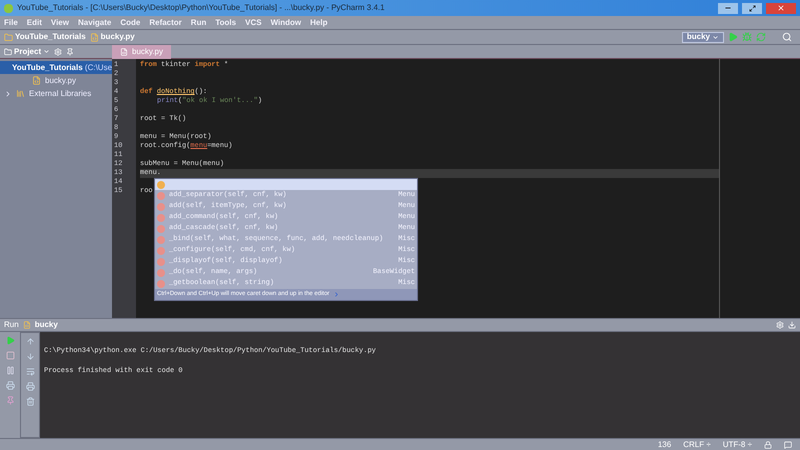  What do you see at coordinates (20, 93) in the screenshot?
I see `library-icon` at bounding box center [20, 93].